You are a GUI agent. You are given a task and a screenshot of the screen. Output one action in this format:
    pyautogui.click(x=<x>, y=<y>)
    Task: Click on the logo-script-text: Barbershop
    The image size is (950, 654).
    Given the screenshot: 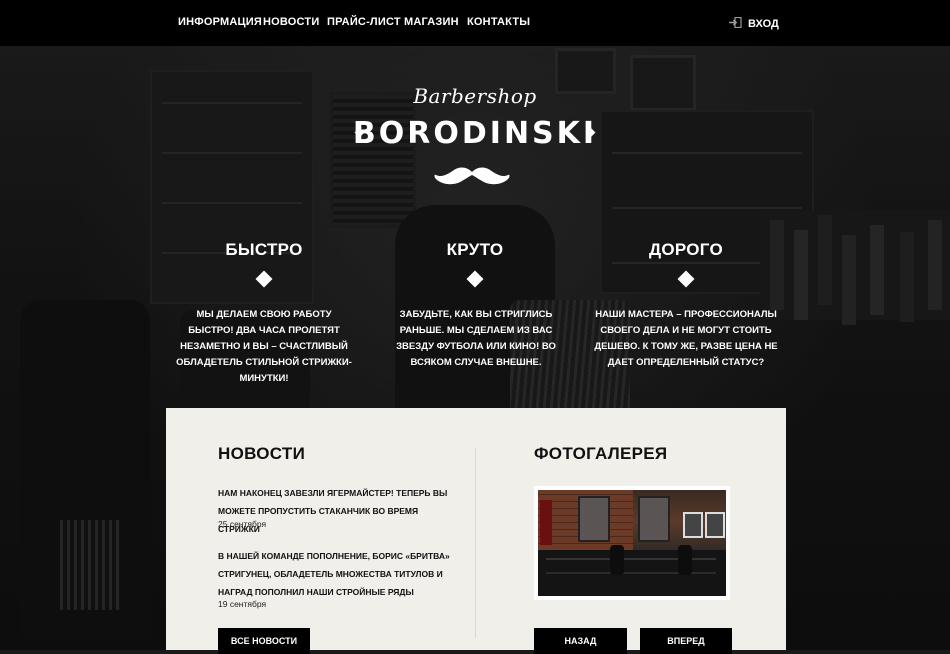 What is the action you would take?
    pyautogui.click(x=475, y=96)
    